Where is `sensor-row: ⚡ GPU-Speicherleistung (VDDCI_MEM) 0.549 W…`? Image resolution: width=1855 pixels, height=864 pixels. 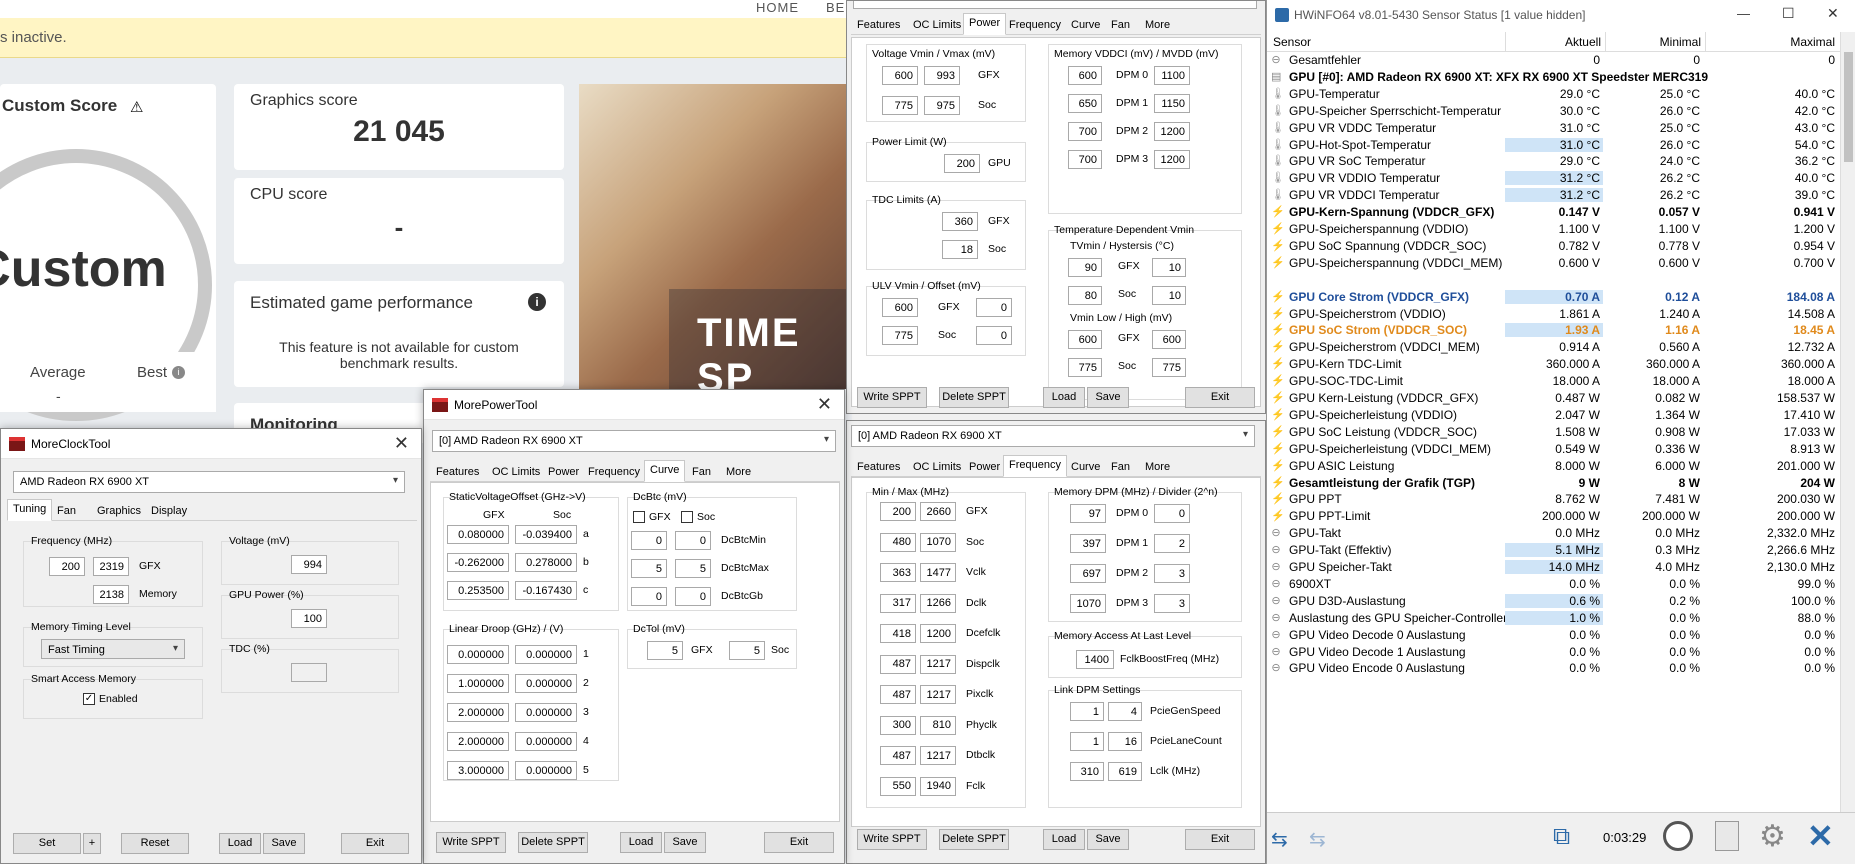 sensor-row: ⚡ GPU-Speicherleistung (VDDCI_MEM) 0.549 W… is located at coordinates (1553, 449).